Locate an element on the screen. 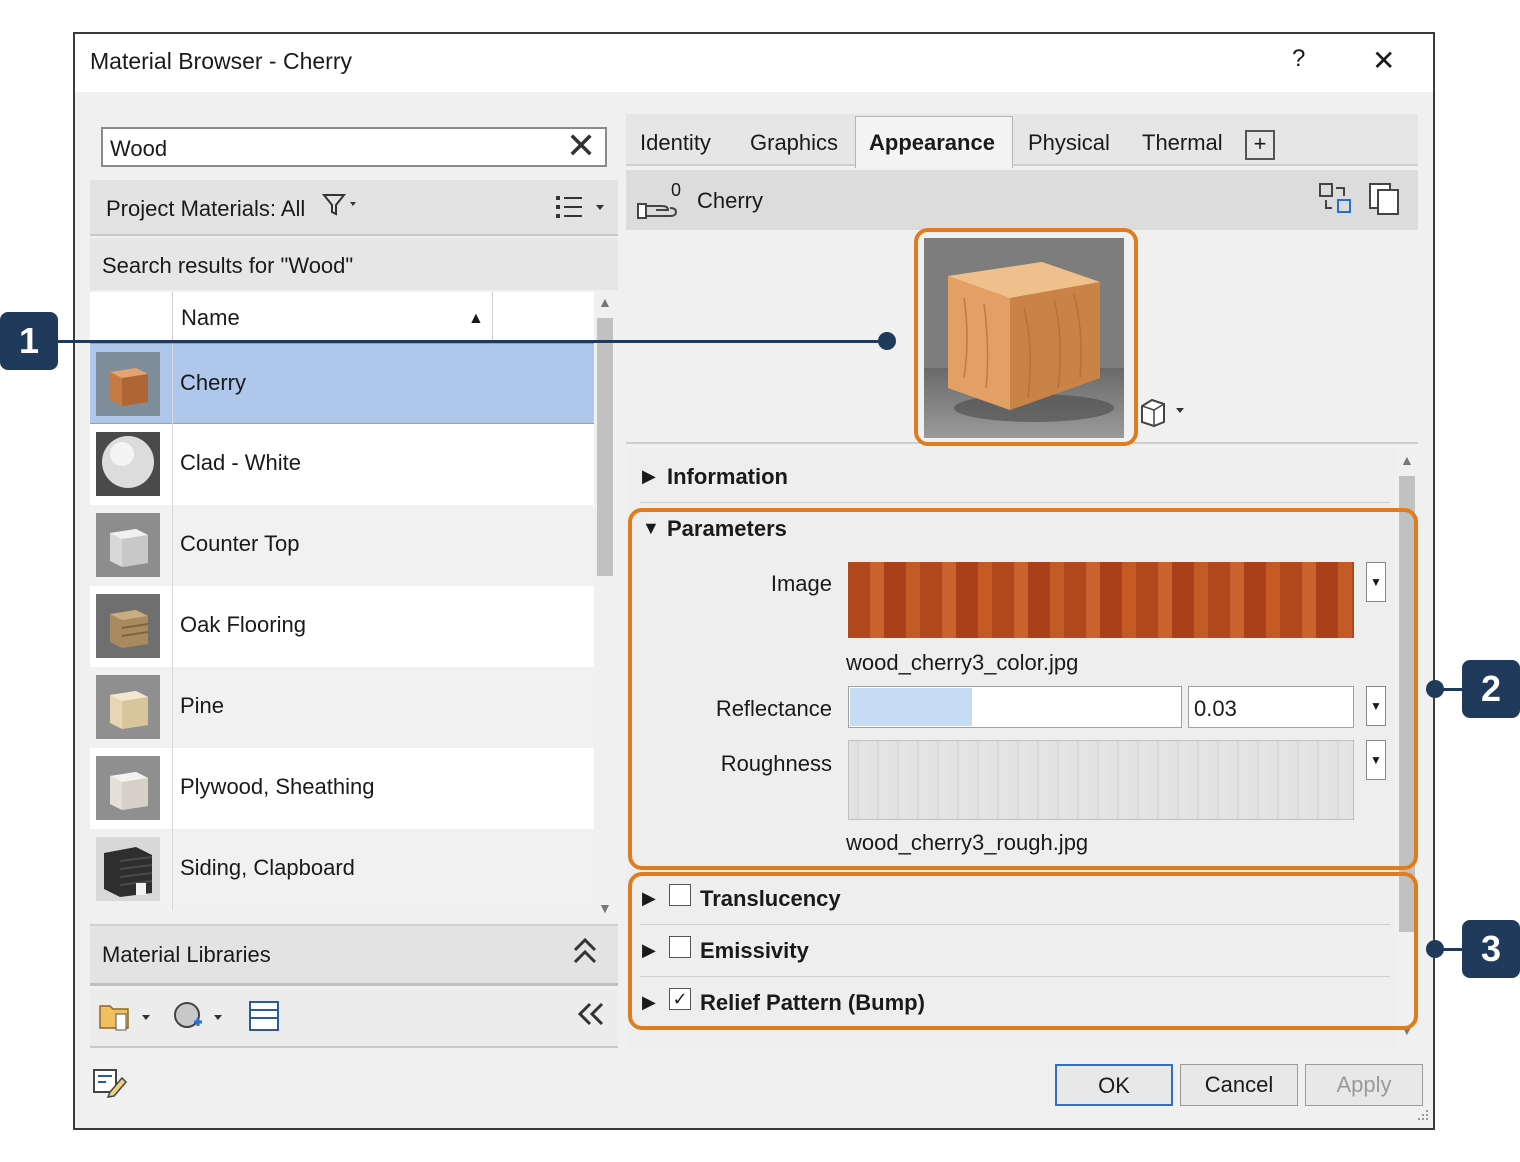 The image size is (1520, 1162). add-asset-button: + is located at coordinates (1260, 145).